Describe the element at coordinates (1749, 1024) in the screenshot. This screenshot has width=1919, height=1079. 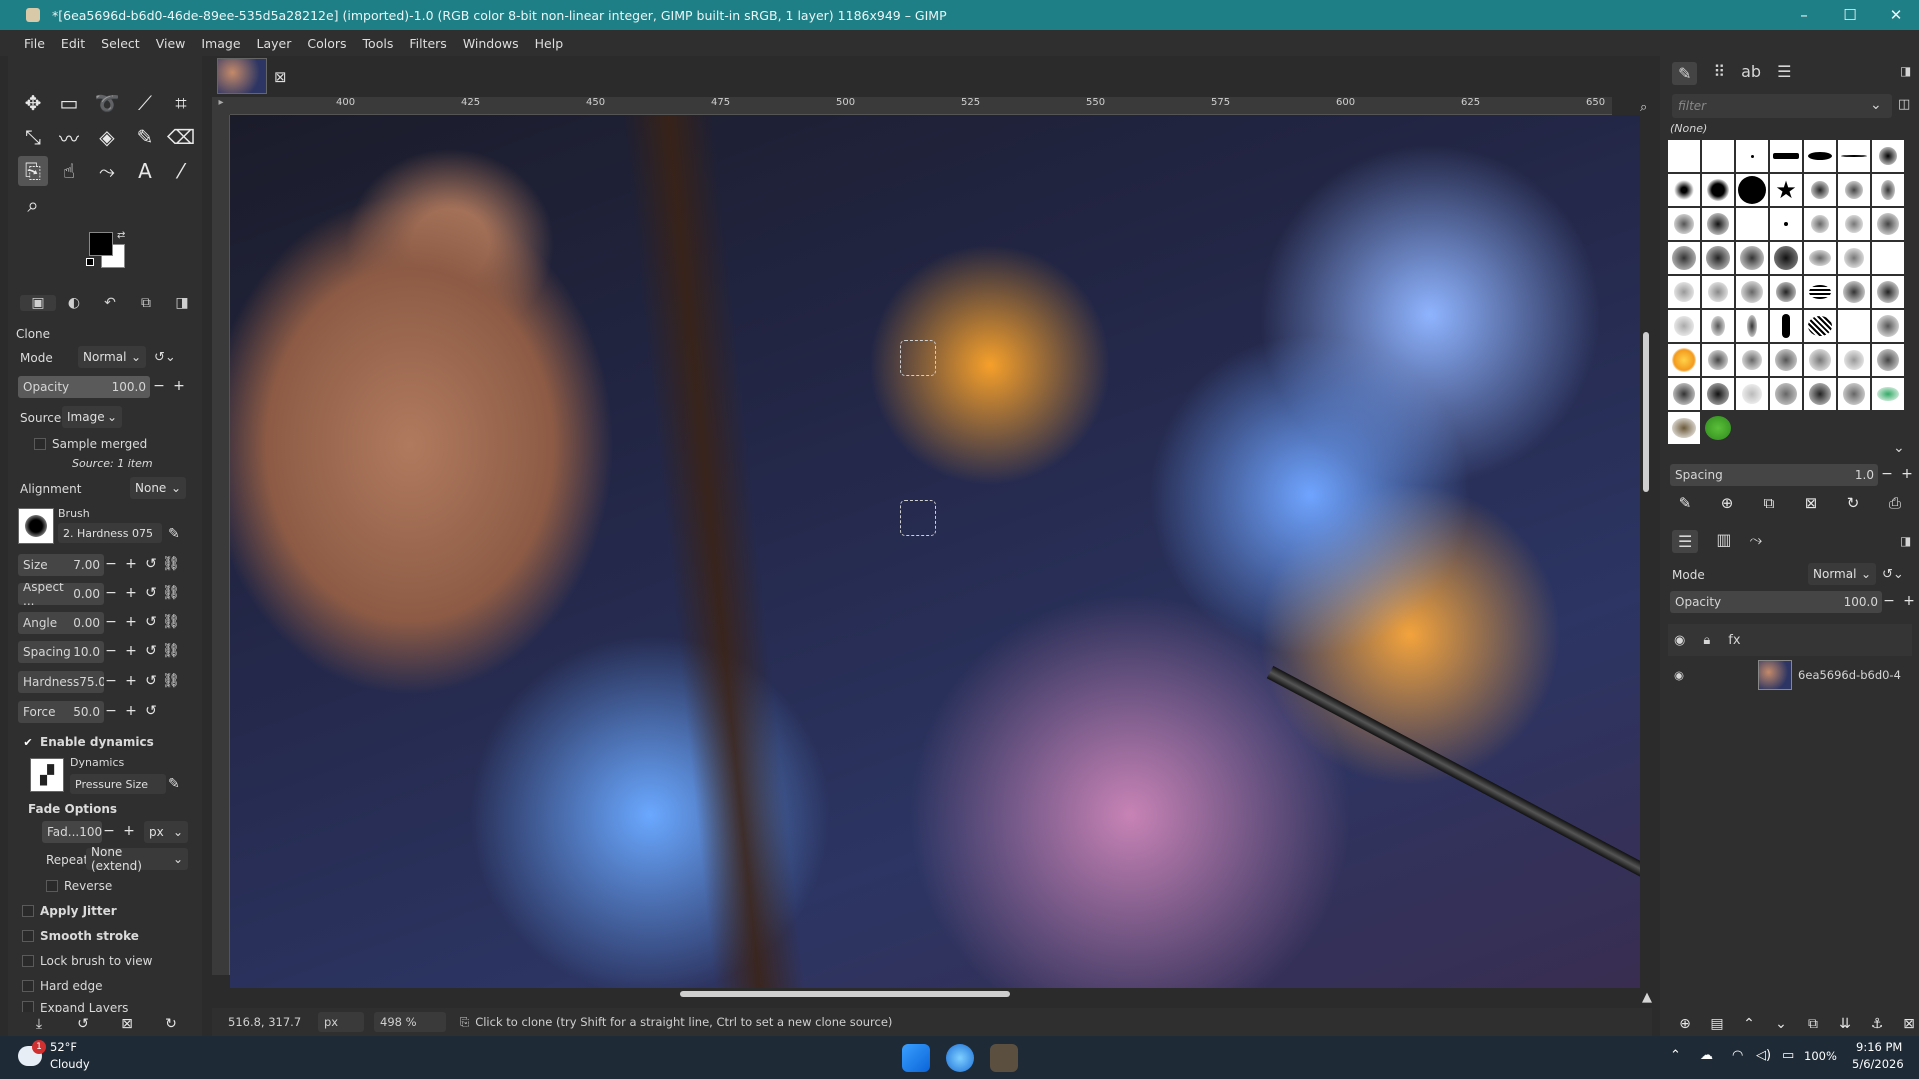
I see `raise-layer-icon: ⌃` at that location.